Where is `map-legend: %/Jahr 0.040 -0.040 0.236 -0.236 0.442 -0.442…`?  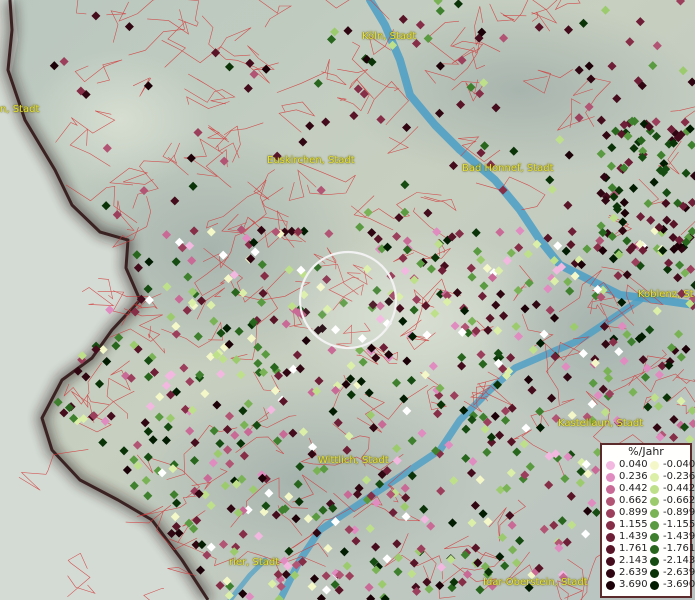
map-legend: %/Jahr 0.040 -0.040 0.236 -0.236 0.442 -0.442… is located at coordinates (647, 520).